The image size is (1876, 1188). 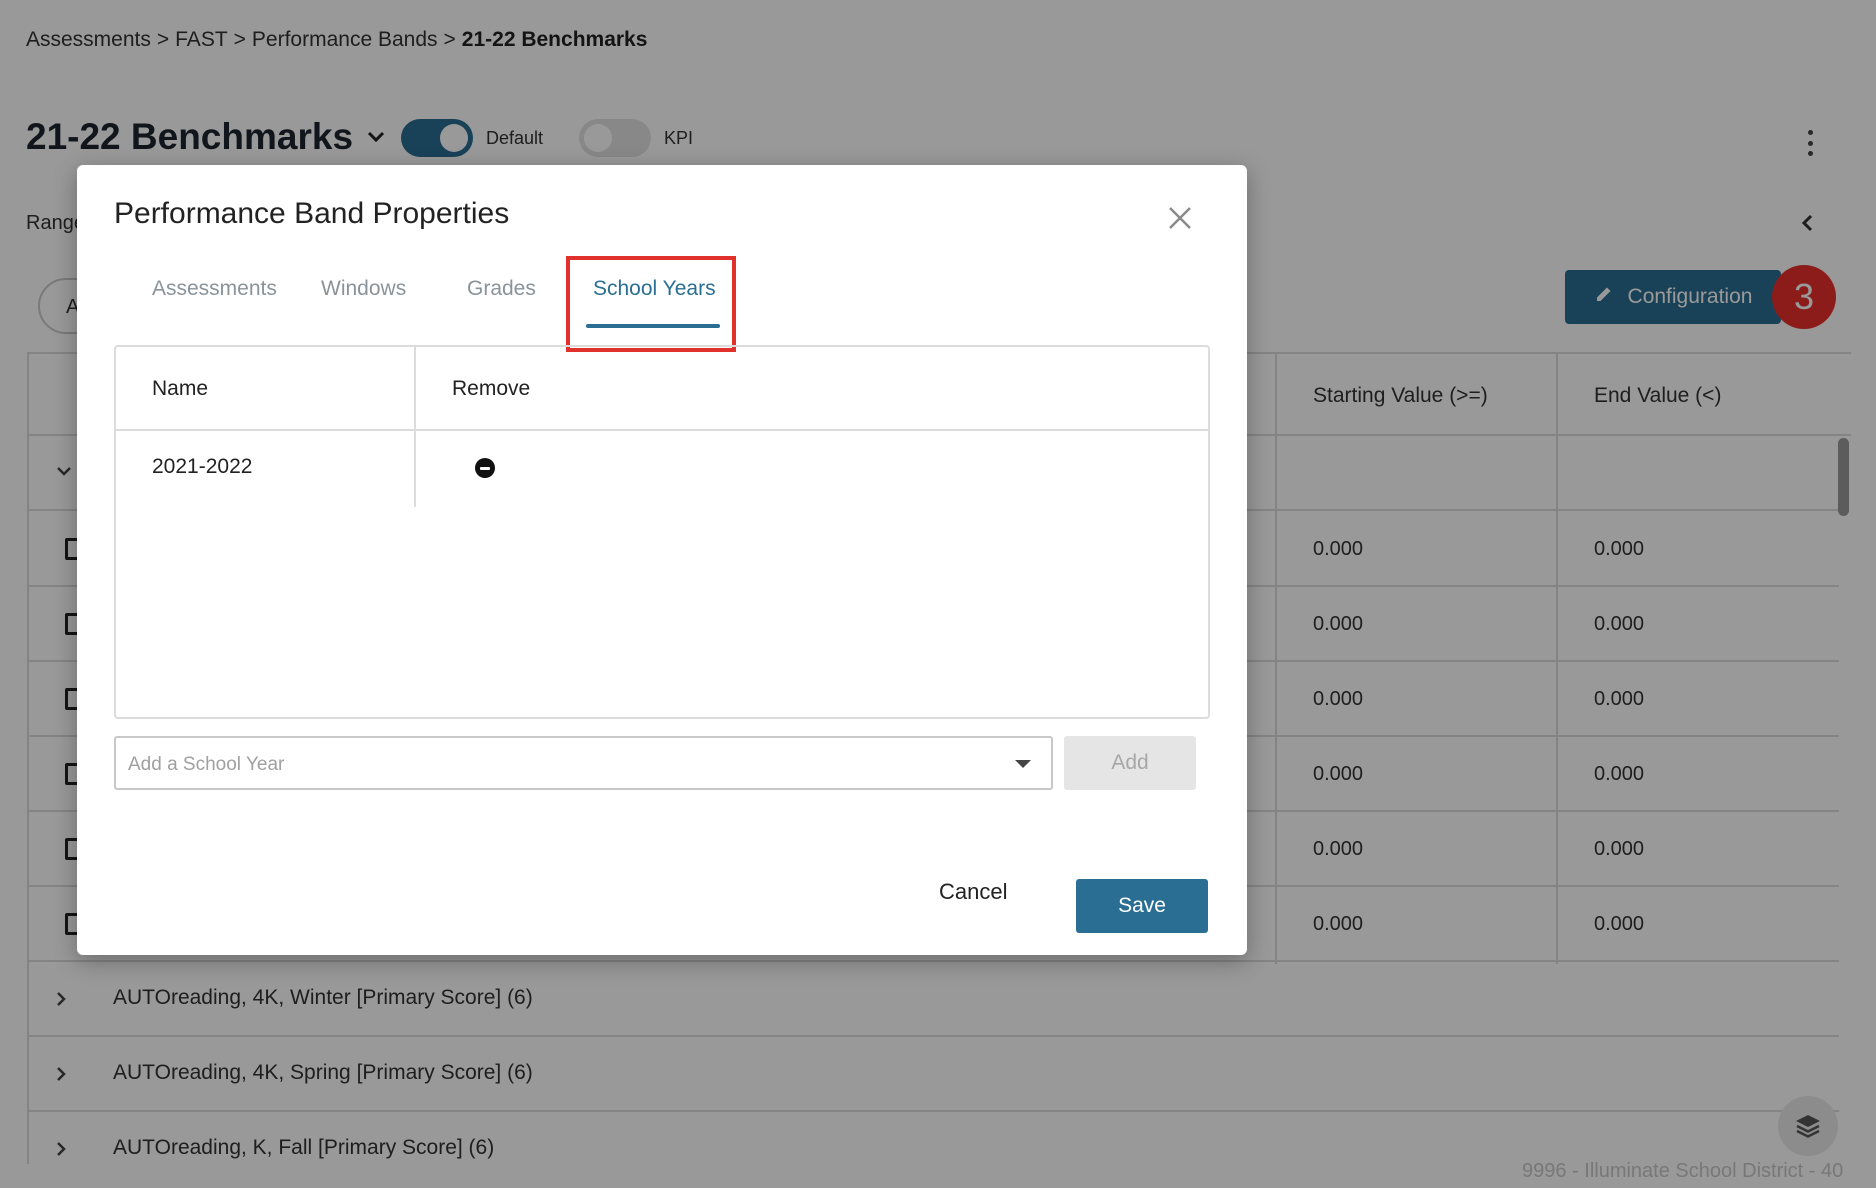 What do you see at coordinates (583, 763) in the screenshot?
I see `add-school-year-select: Add a School Year` at bounding box center [583, 763].